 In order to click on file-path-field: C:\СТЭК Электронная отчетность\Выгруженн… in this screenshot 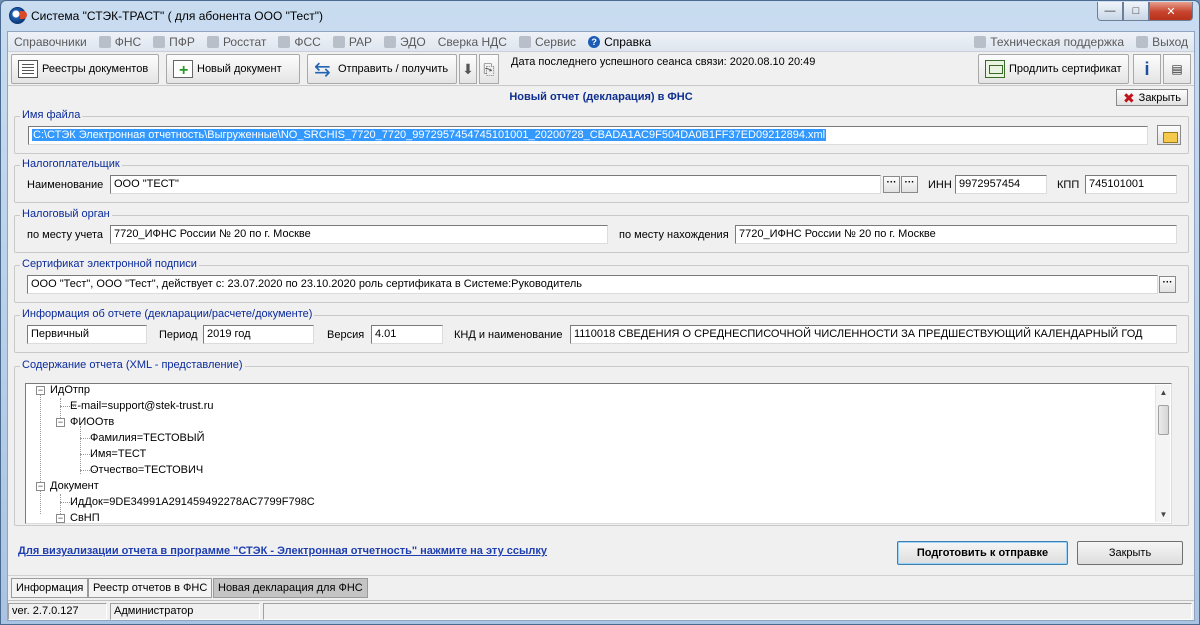, I will do `click(588, 135)`.